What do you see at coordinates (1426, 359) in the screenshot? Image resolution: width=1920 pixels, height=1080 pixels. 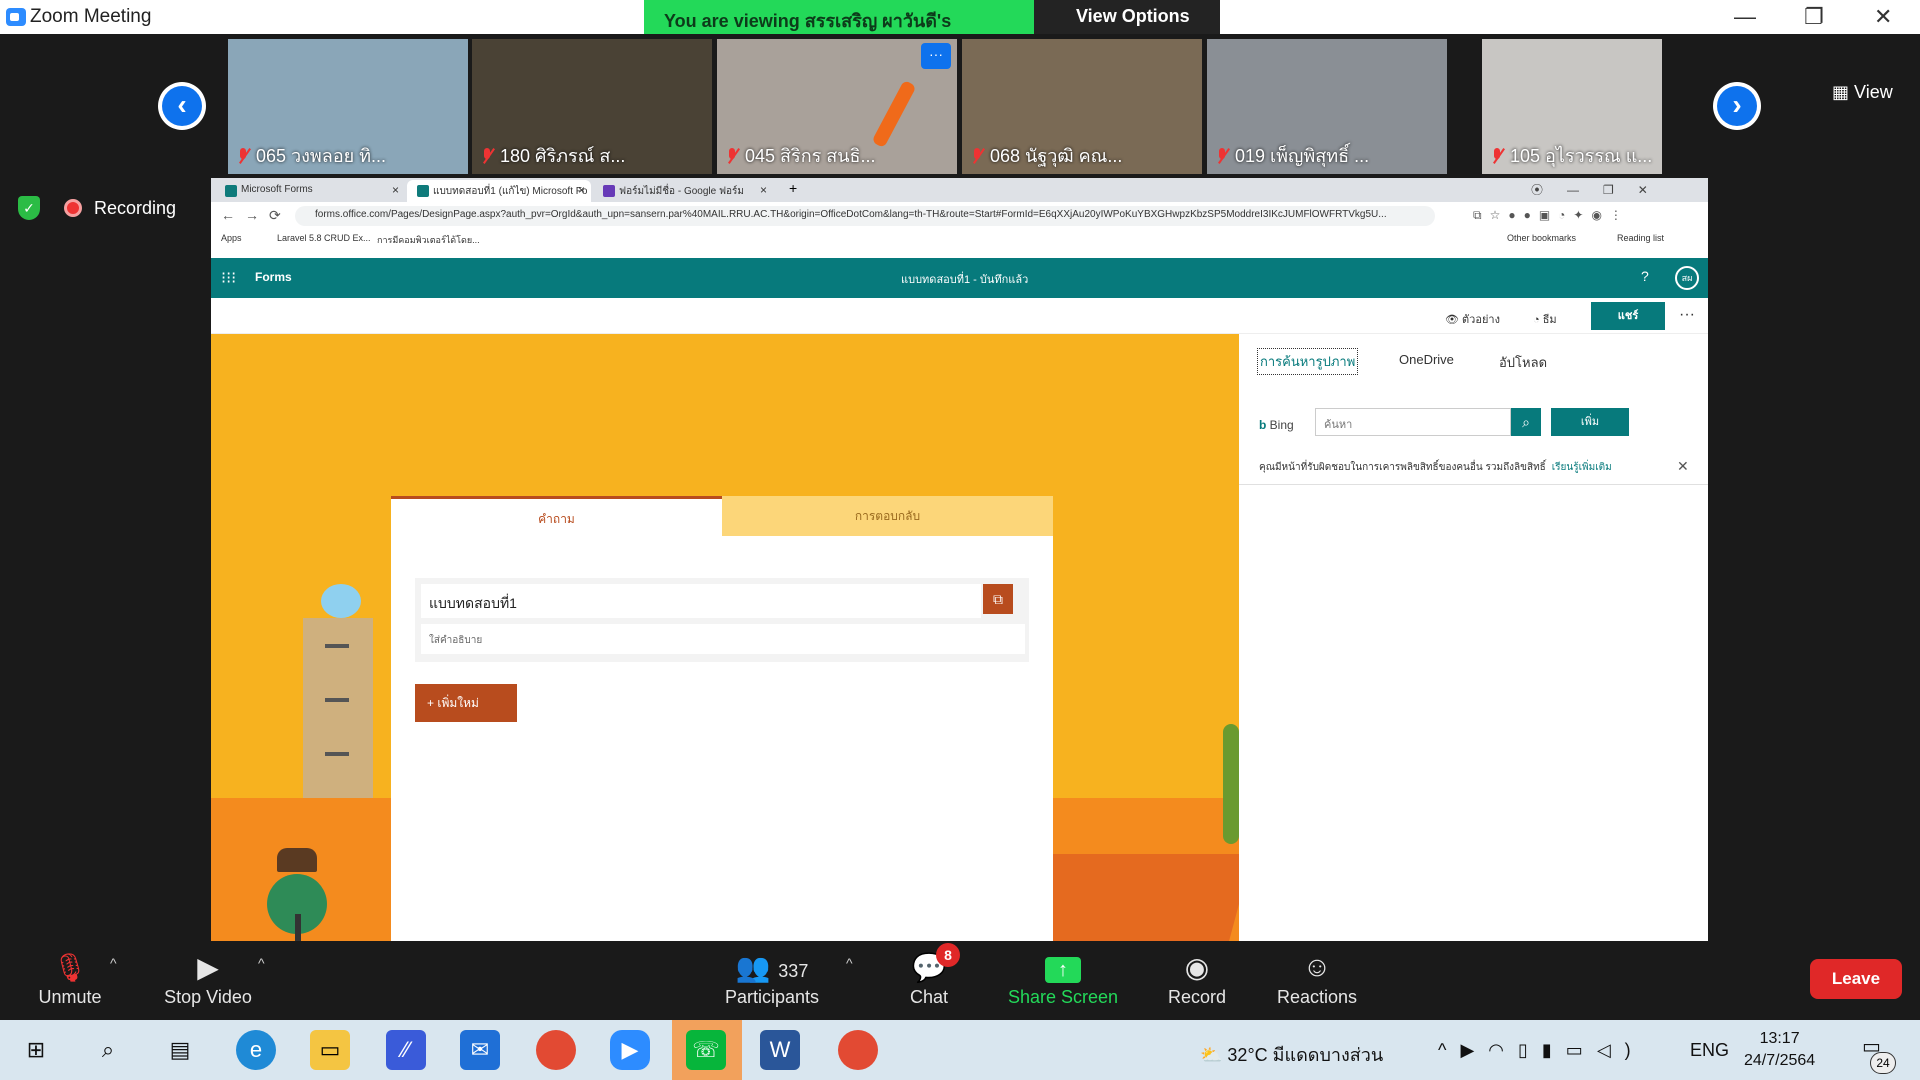 I see `tab-onedrive: OneDrive` at bounding box center [1426, 359].